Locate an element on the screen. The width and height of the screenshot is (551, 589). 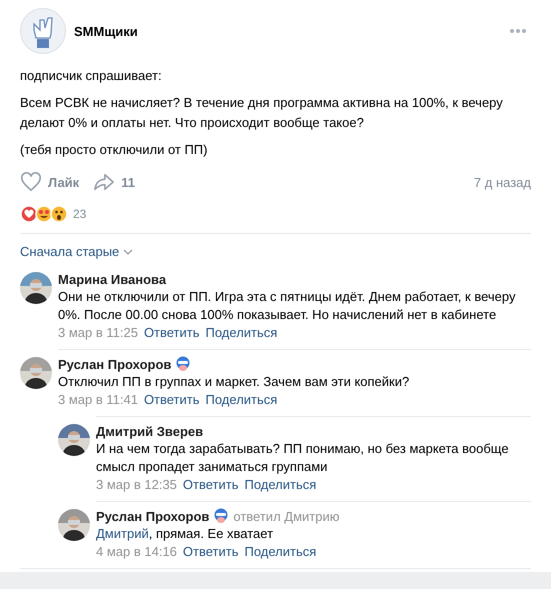
sort-dropdown: Сначала старые is located at coordinates (77, 251).